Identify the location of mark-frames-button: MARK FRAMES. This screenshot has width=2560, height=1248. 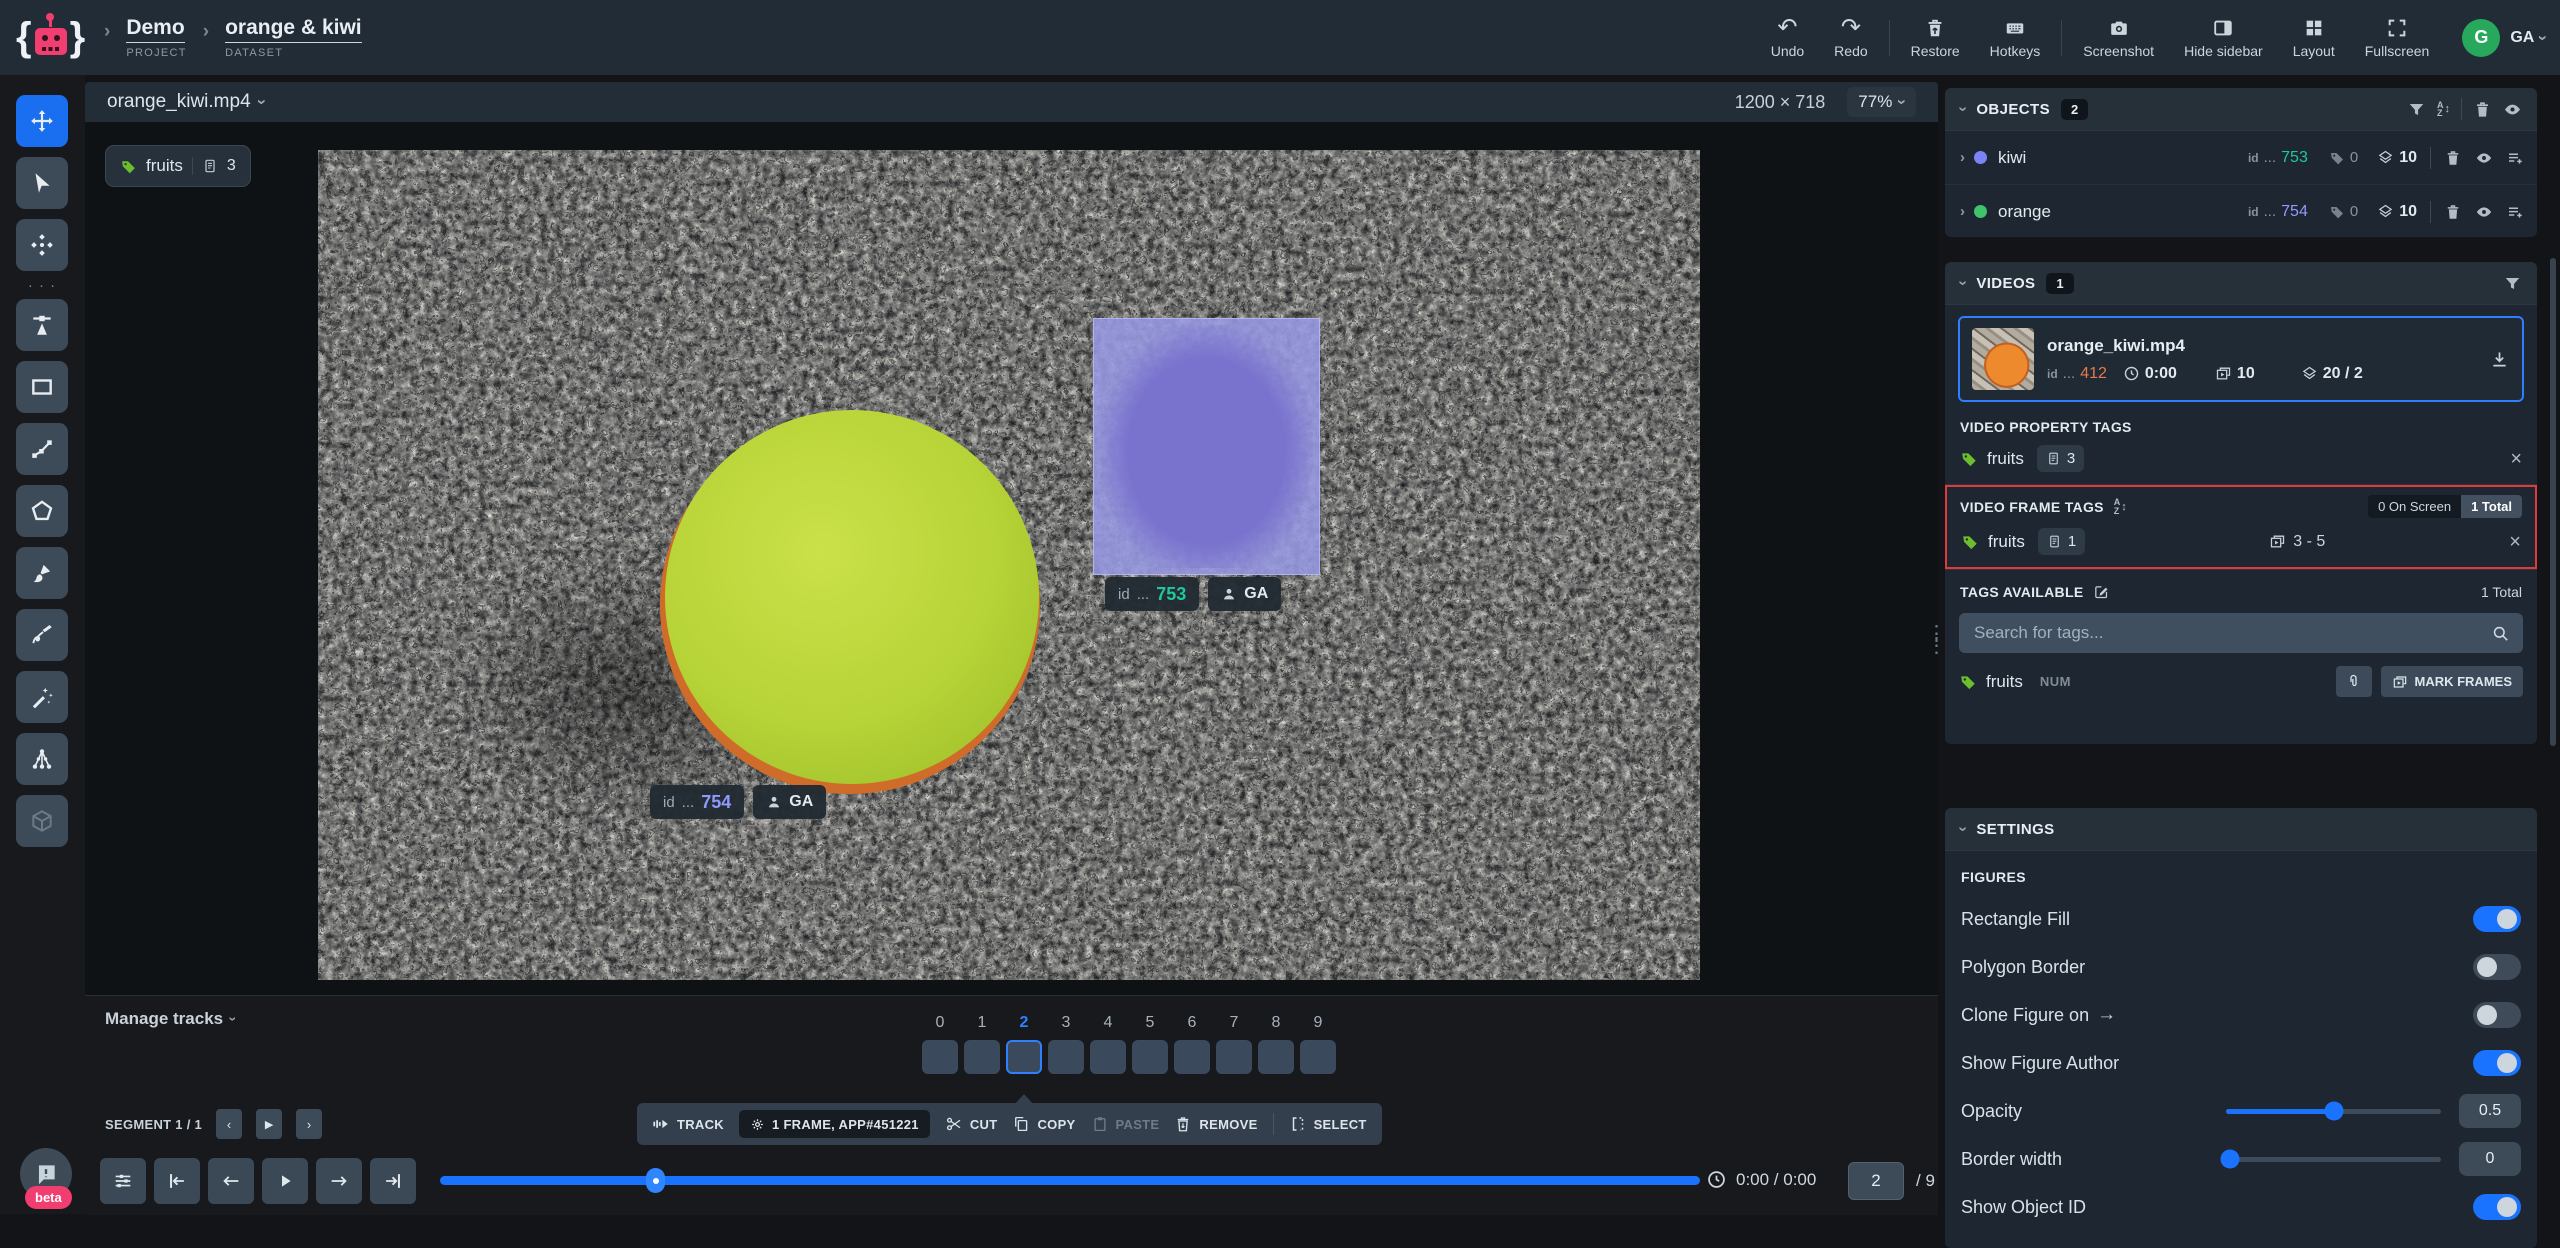
(2451, 681).